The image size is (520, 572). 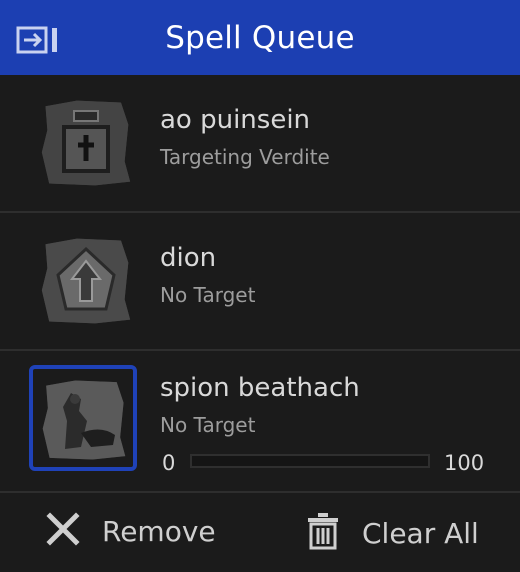 What do you see at coordinates (188, 258) in the screenshot?
I see `spell-name: dion` at bounding box center [188, 258].